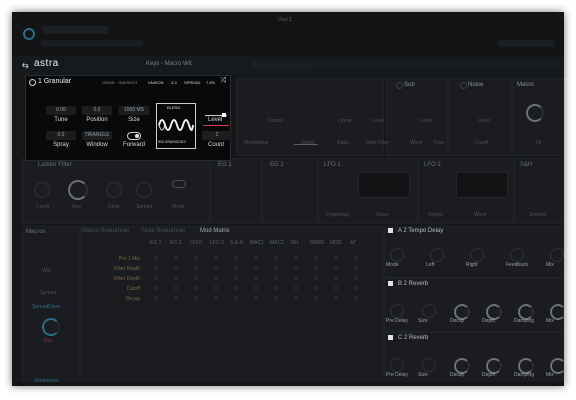  Describe the element at coordinates (215, 231) in the screenshot. I see `tab-mod-matrix: Mod Matrix` at that location.